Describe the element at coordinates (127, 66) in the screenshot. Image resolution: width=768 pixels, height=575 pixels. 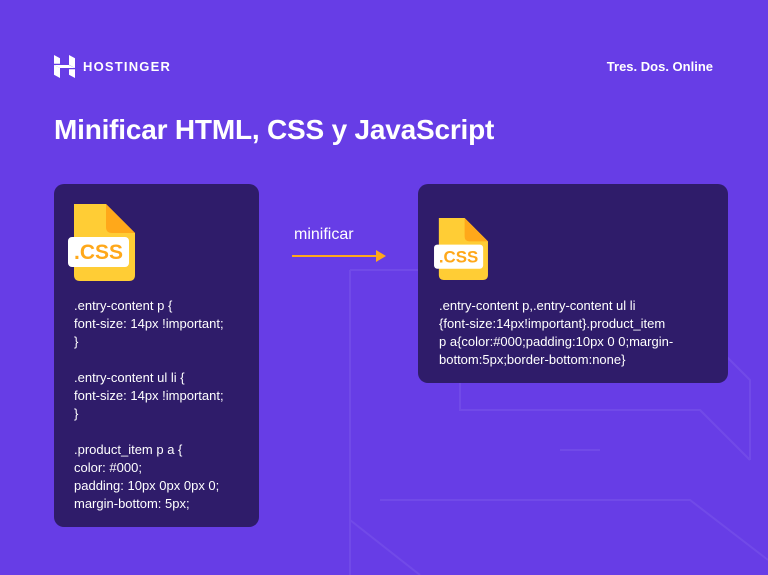
I see `logo-text: HOSTINGER` at that location.